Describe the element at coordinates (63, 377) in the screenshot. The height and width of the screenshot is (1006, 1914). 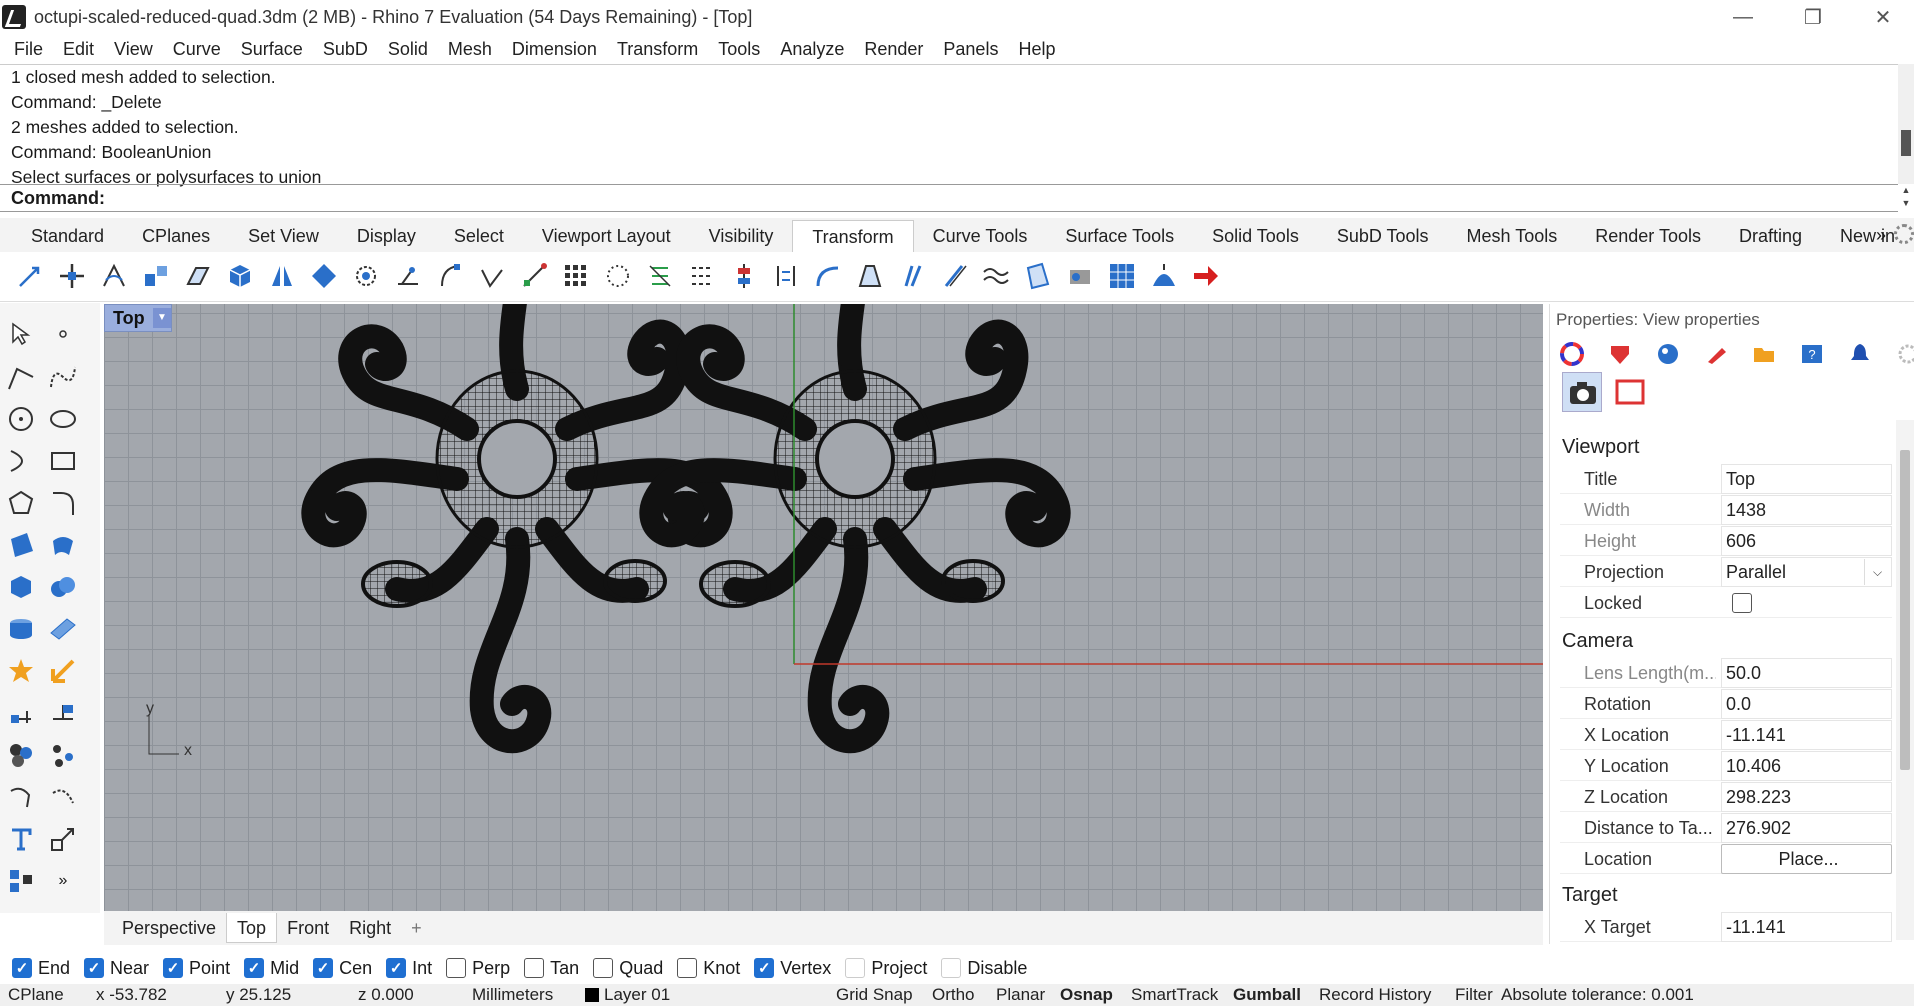
I see `curve-icon` at that location.